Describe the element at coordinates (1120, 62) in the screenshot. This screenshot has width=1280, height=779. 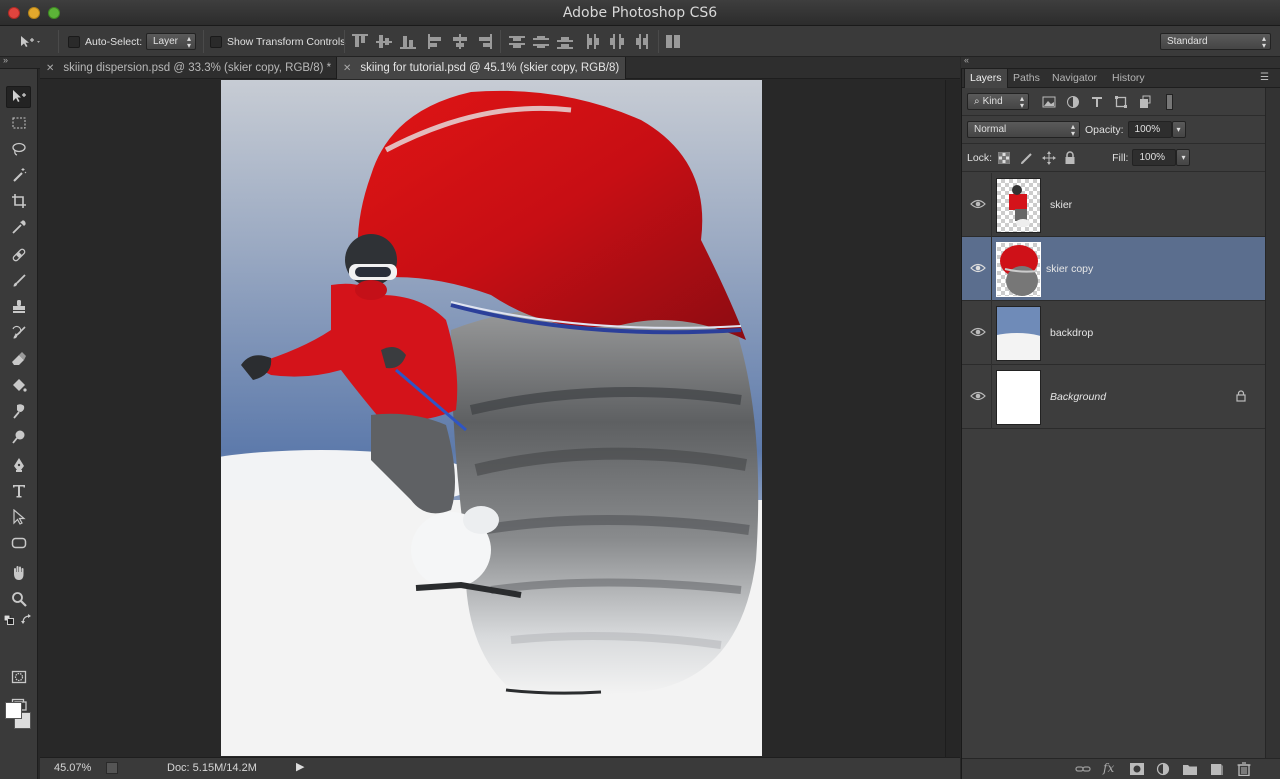
I see `panel-collapse-bar: «` at that location.